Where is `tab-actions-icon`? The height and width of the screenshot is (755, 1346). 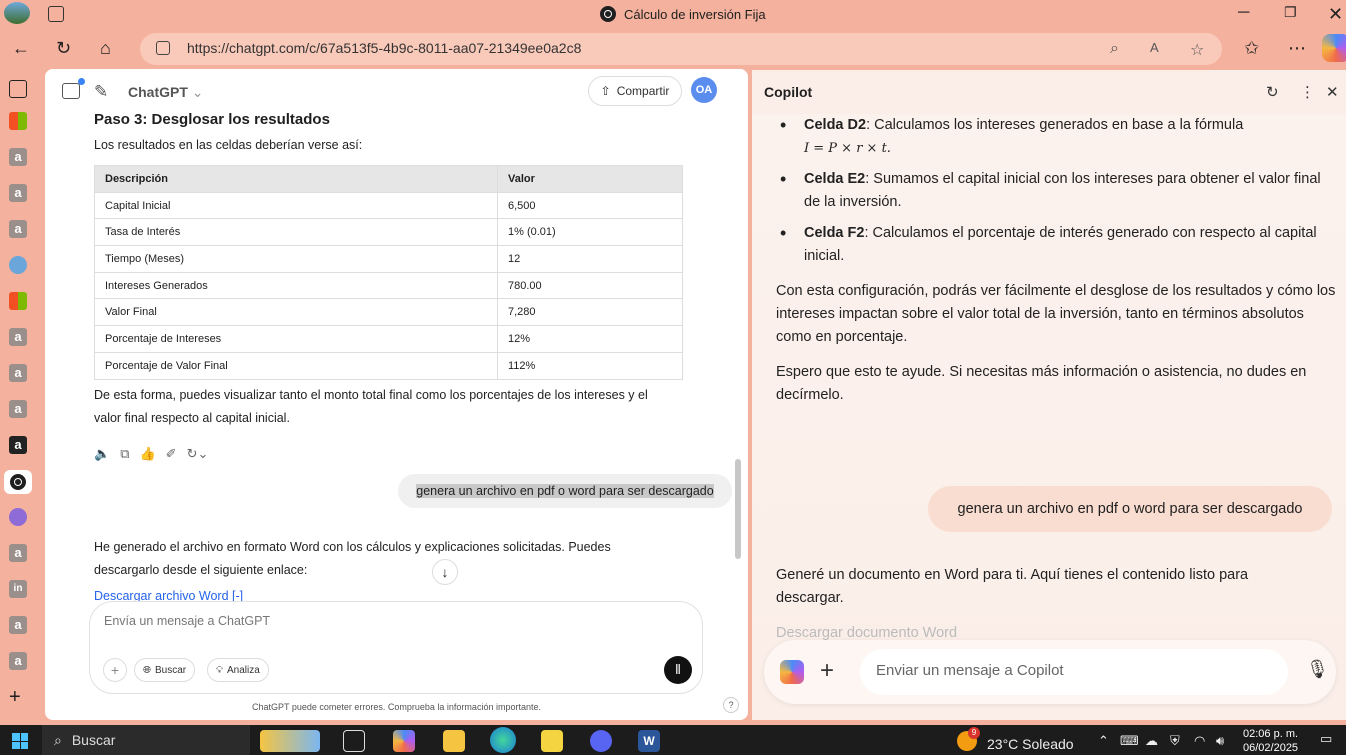 tab-actions-icon is located at coordinates (56, 14).